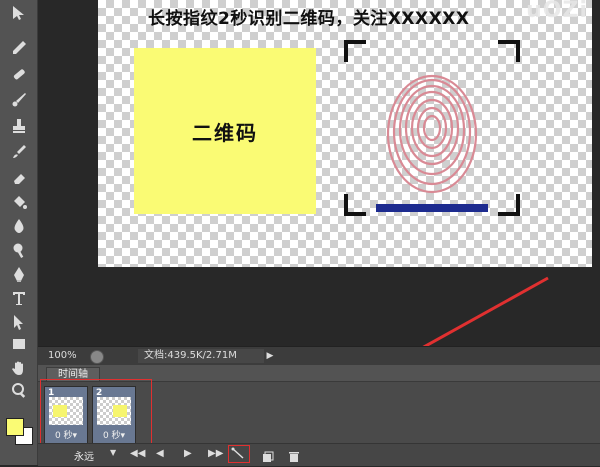 The image size is (600, 467). I want to click on dodge-tool-icon, so click(19, 250).